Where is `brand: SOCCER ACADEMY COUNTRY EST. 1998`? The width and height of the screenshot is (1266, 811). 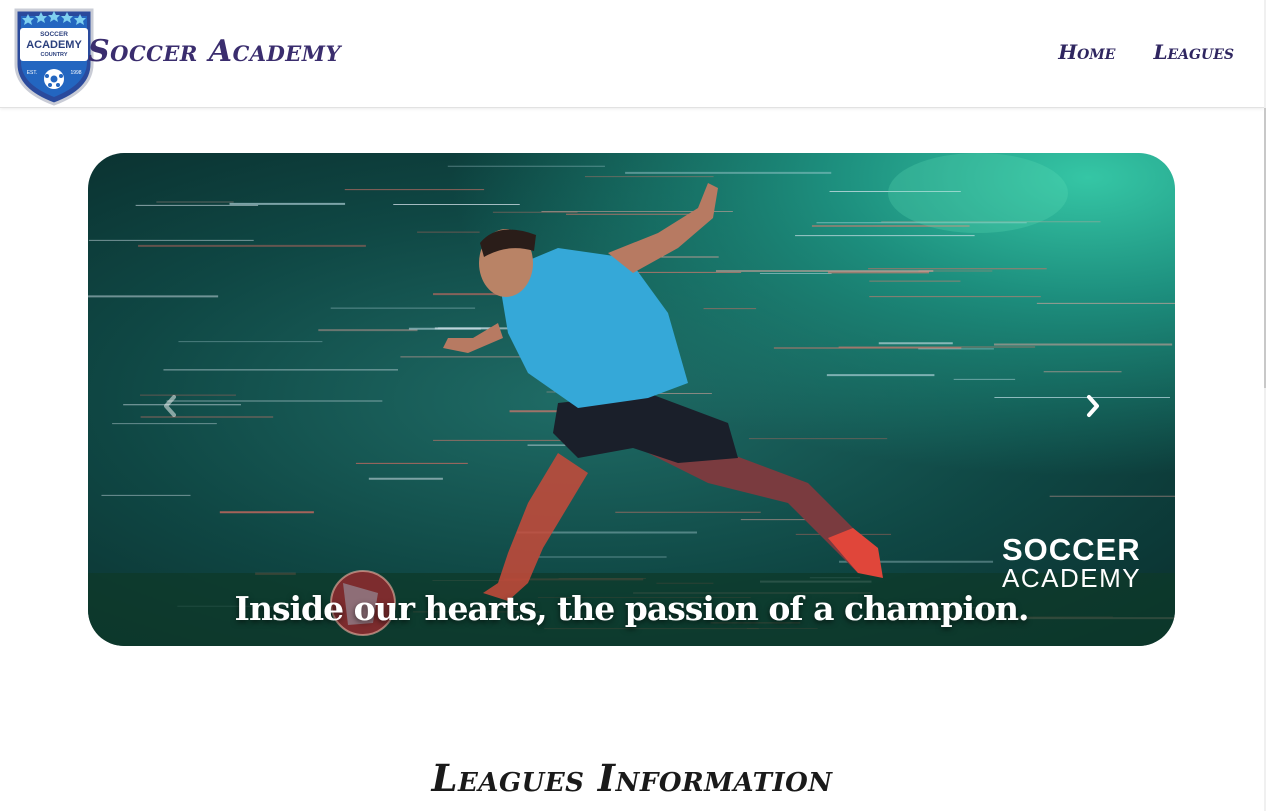
brand: SOCCER ACADEMY COUNTRY EST. 1998 is located at coordinates (54, 55).